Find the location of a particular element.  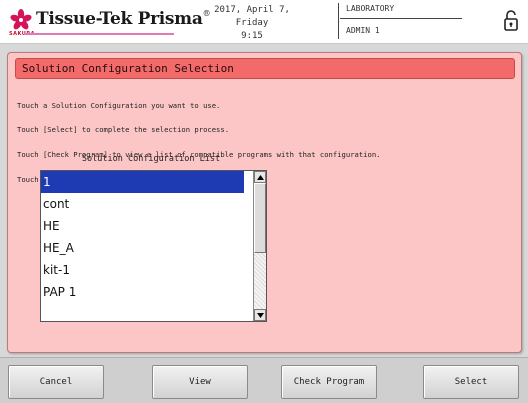

vertical-scrollbar is located at coordinates (259, 246).